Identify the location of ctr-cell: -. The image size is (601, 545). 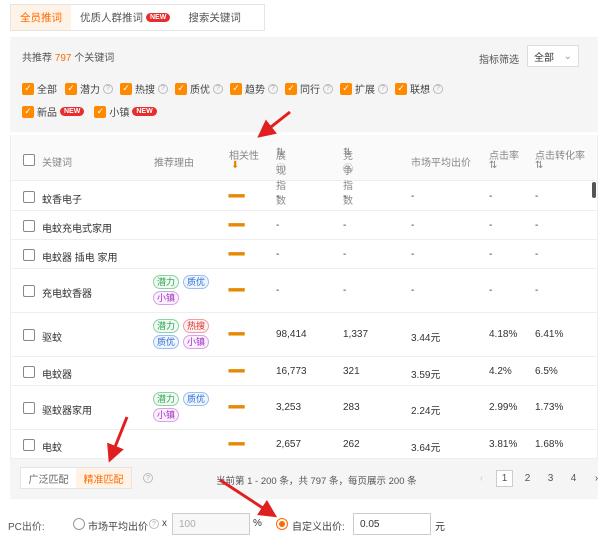
(491, 196).